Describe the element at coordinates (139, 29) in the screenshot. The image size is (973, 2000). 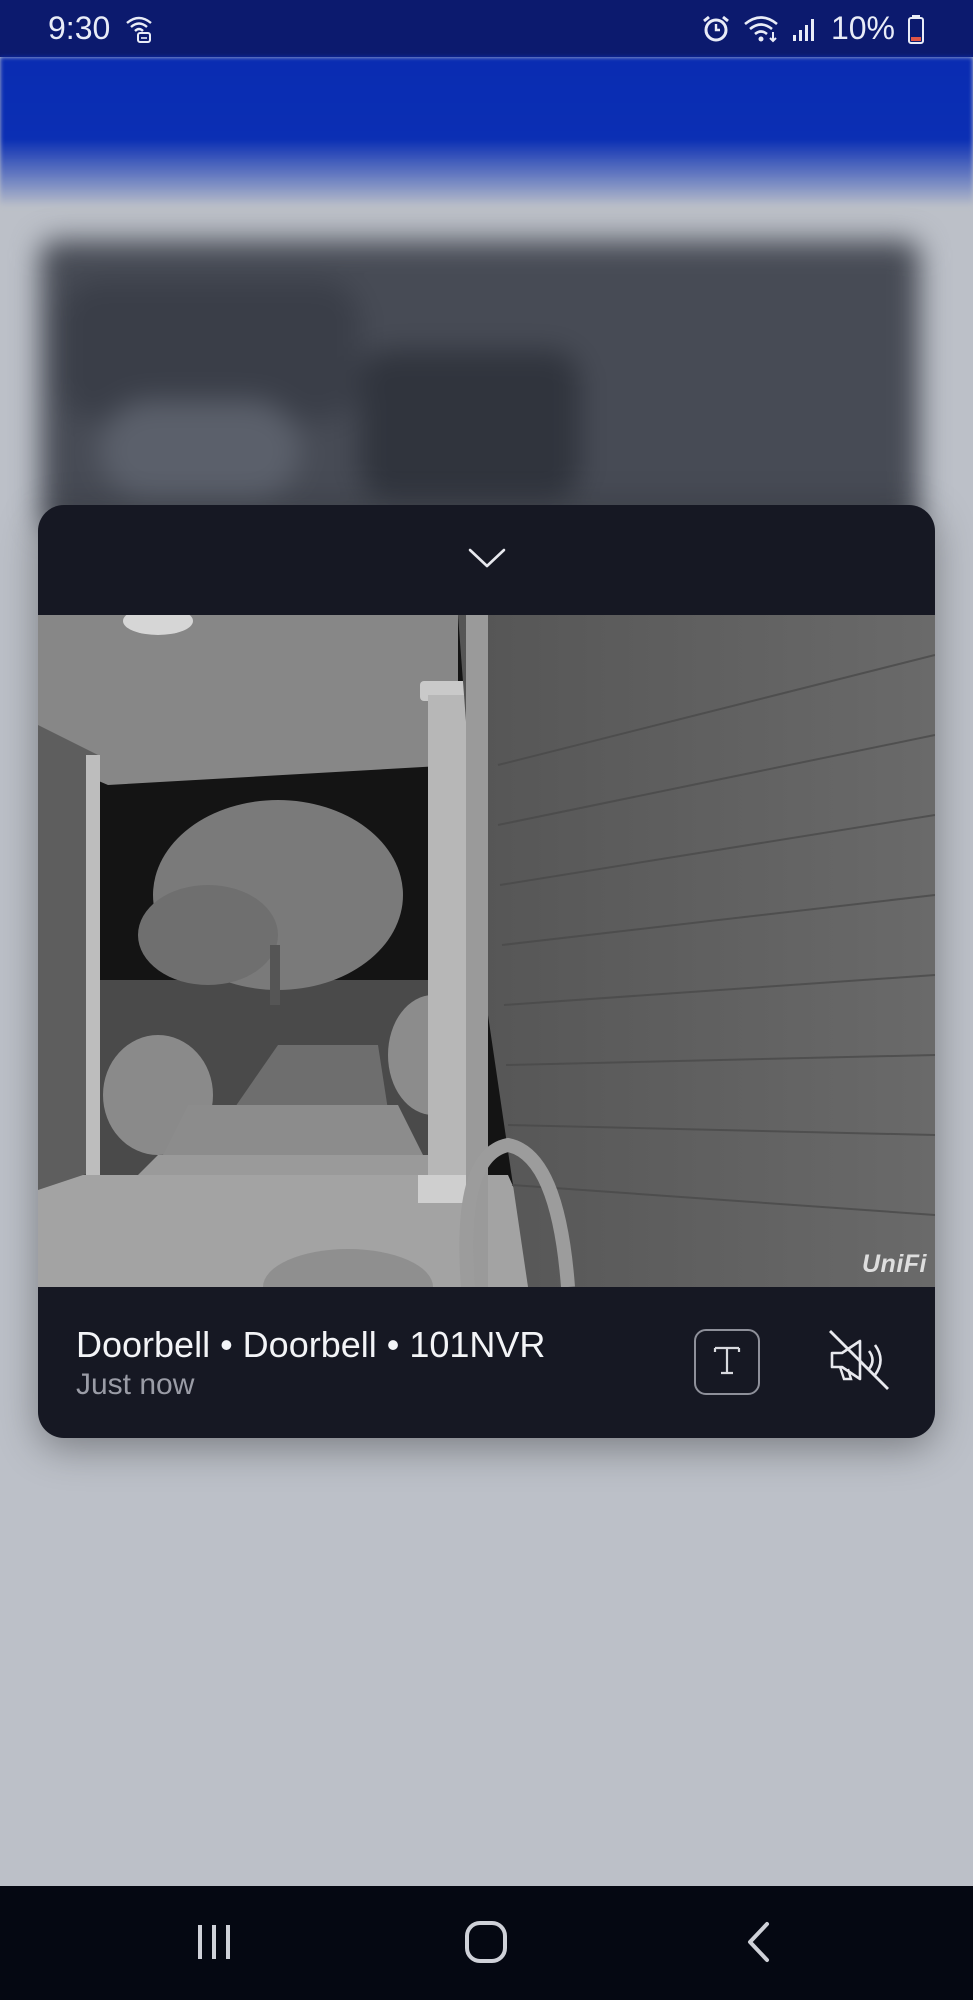
I see `wifi-call-icon` at that location.